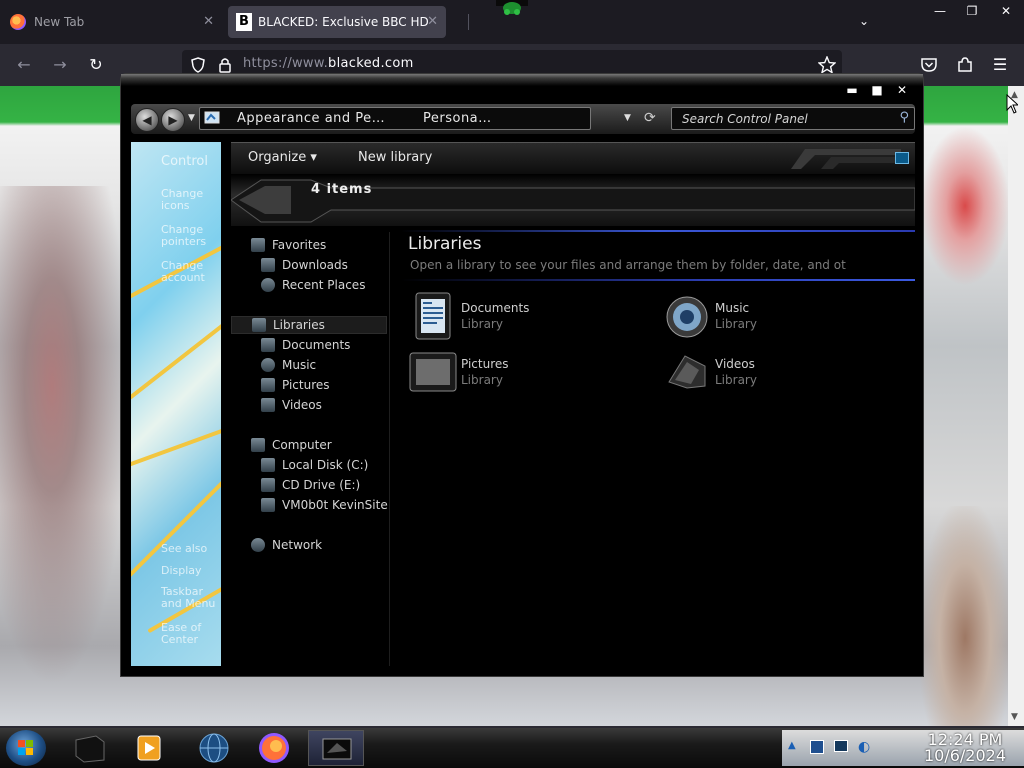 The width and height of the screenshot is (1024, 768). I want to click on left-pane-link: Change icons, so click(191, 200).